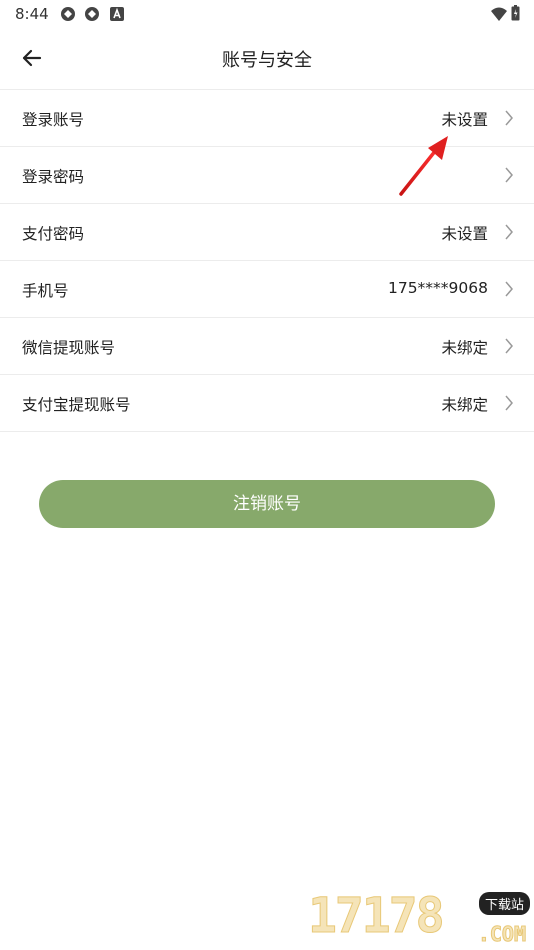  What do you see at coordinates (267, 346) in the screenshot?
I see `row-wechat-withdraw: 微信提现账号 未绑定` at bounding box center [267, 346].